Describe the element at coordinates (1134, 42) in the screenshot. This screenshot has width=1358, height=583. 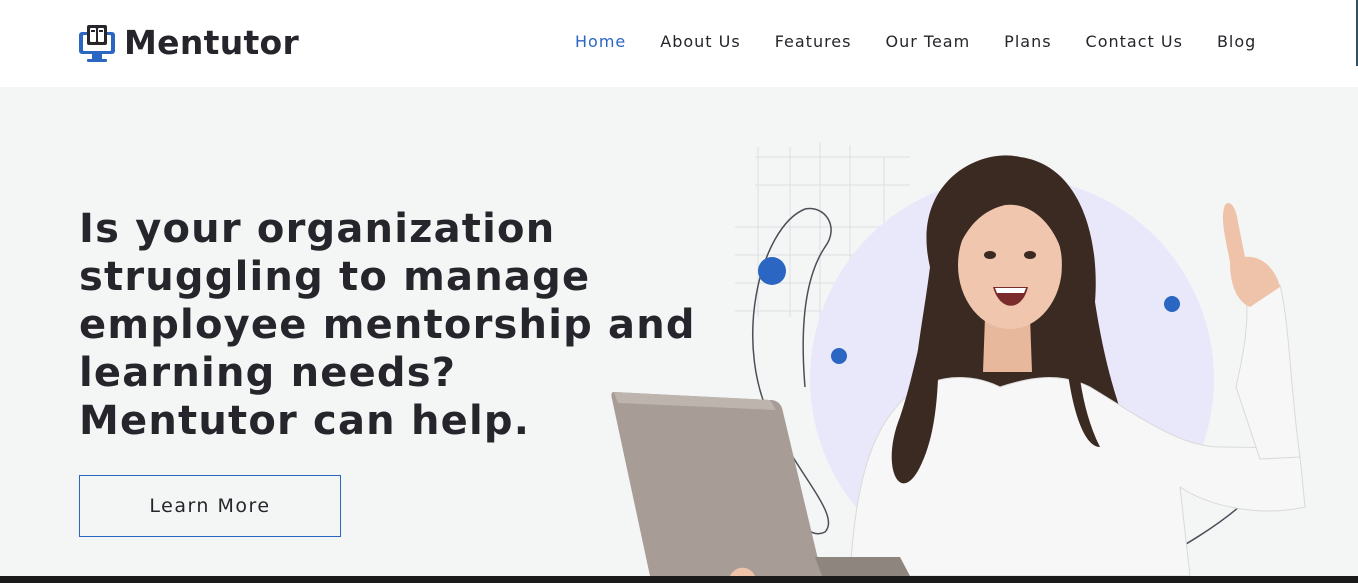
I see `nav-item-contact-us: Contact Us` at that location.